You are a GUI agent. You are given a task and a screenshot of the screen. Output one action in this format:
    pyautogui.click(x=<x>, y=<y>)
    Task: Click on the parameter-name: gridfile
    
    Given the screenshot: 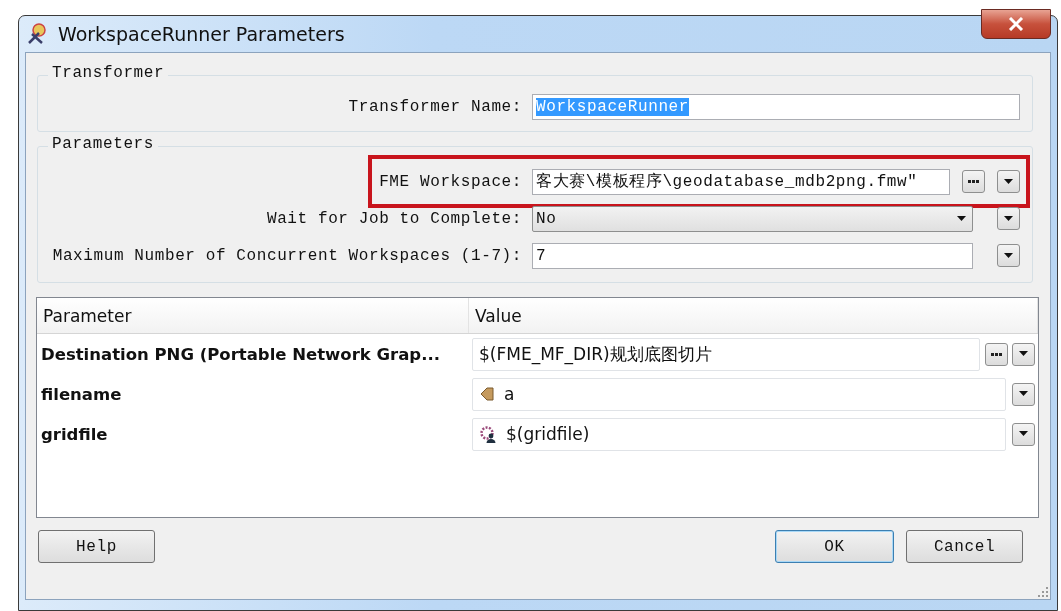 What is the action you would take?
    pyautogui.click(x=74, y=434)
    